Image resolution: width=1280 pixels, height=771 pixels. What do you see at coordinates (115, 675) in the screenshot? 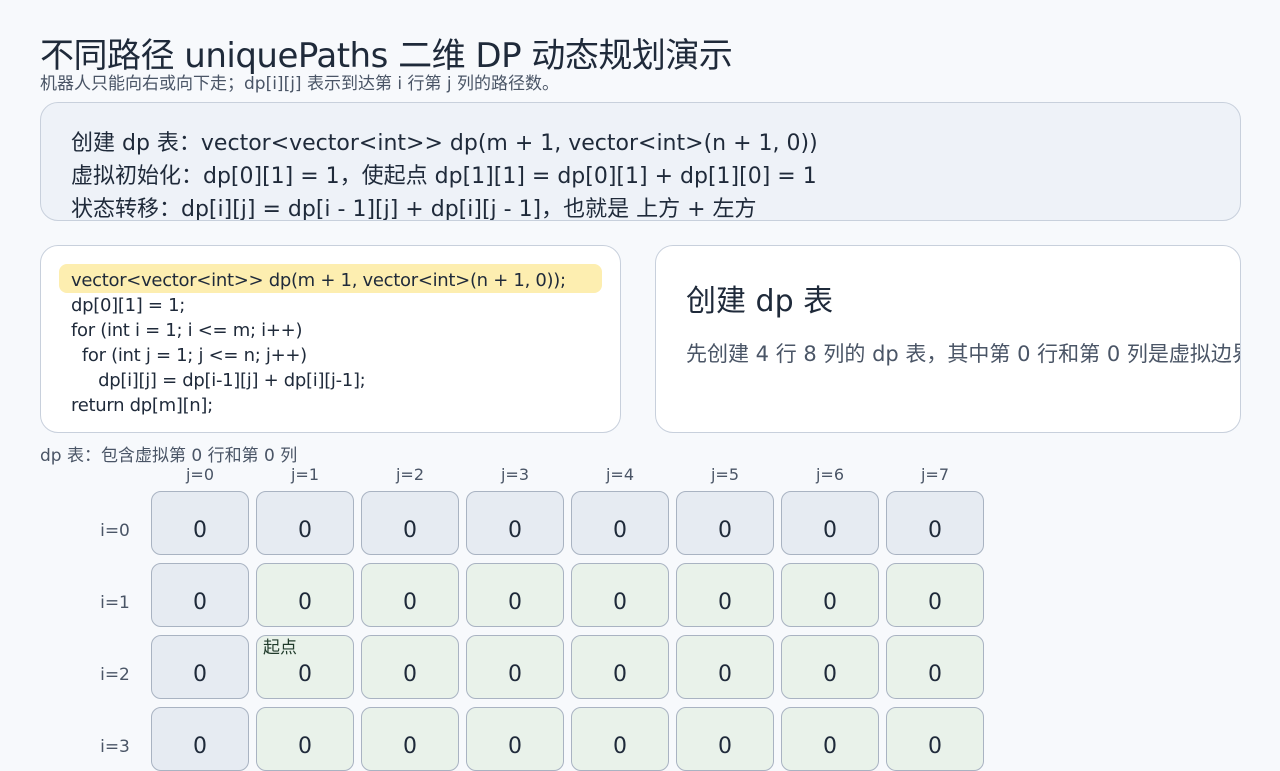
I see `row-header-2: i=2` at bounding box center [115, 675].